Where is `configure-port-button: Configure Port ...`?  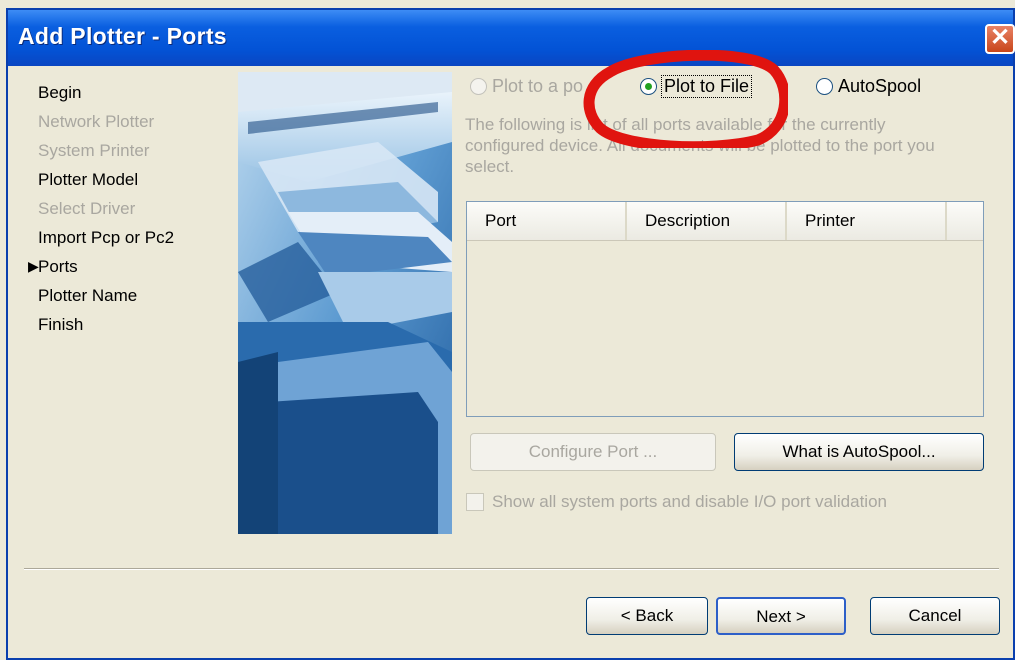 configure-port-button: Configure Port ... is located at coordinates (593, 452).